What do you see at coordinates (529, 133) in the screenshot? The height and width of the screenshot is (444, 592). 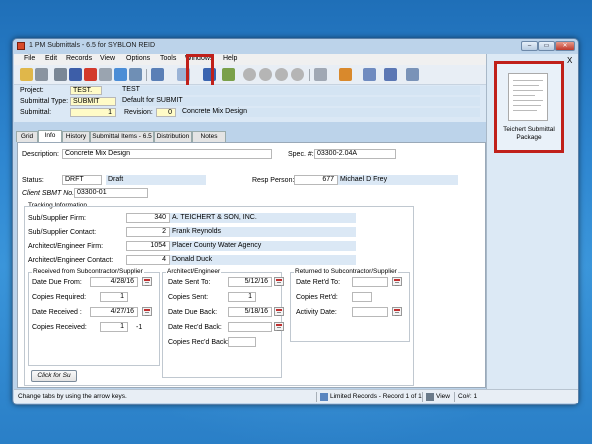 I see `attachment-label: Teichert Submittal Package` at bounding box center [529, 133].